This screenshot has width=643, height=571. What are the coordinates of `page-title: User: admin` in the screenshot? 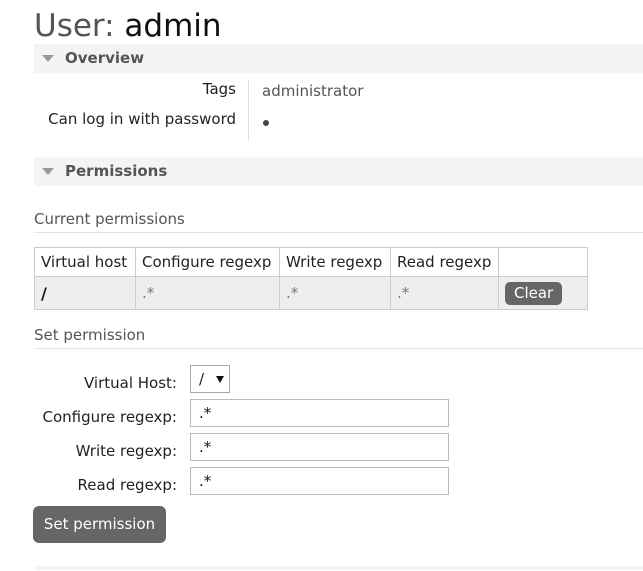 It's located at (128, 26).